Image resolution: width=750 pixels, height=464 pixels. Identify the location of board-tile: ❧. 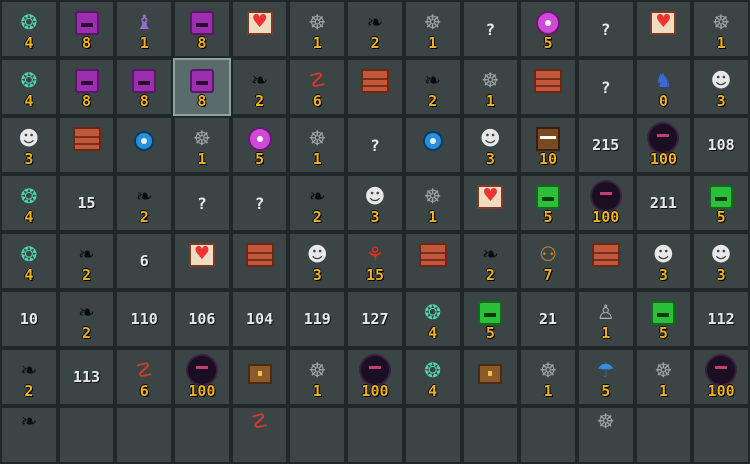
(29, 435).